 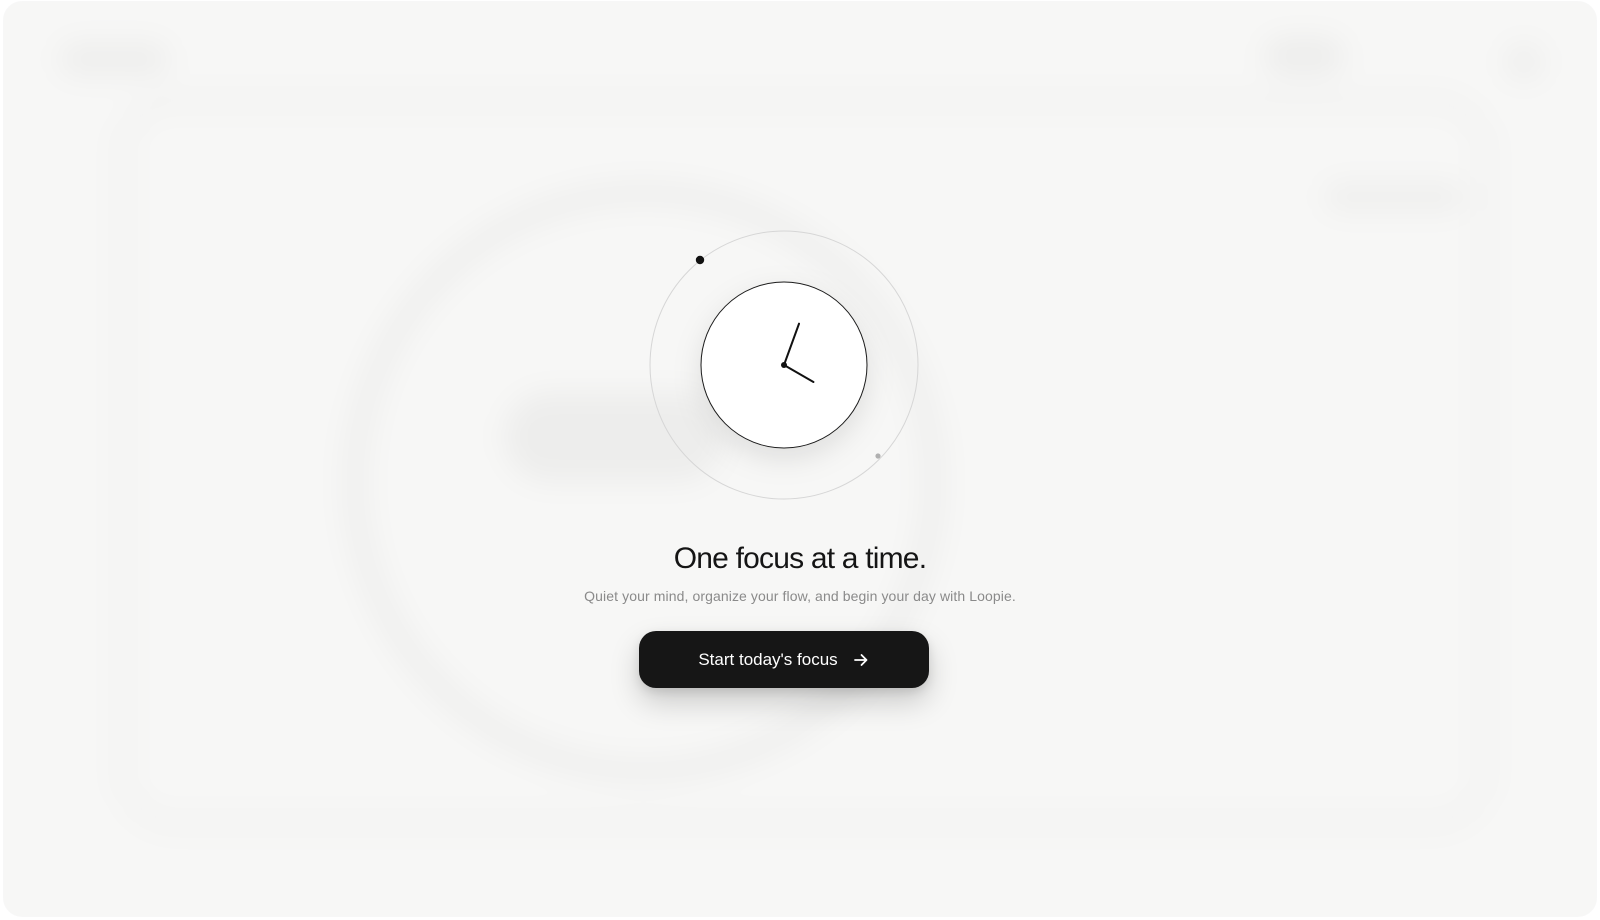 What do you see at coordinates (700, 260) in the screenshot?
I see `orbit-dot-primary` at bounding box center [700, 260].